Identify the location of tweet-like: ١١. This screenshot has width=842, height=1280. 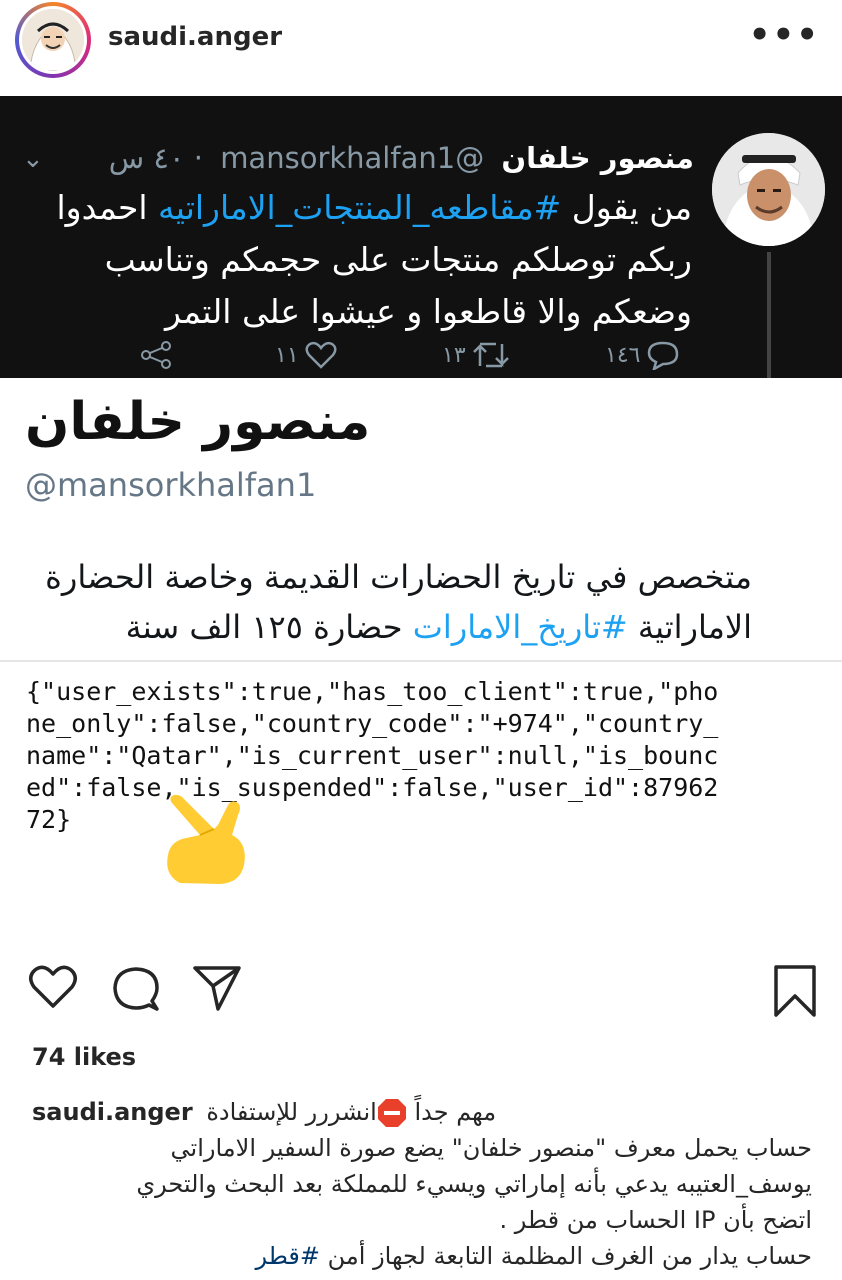
(306, 355).